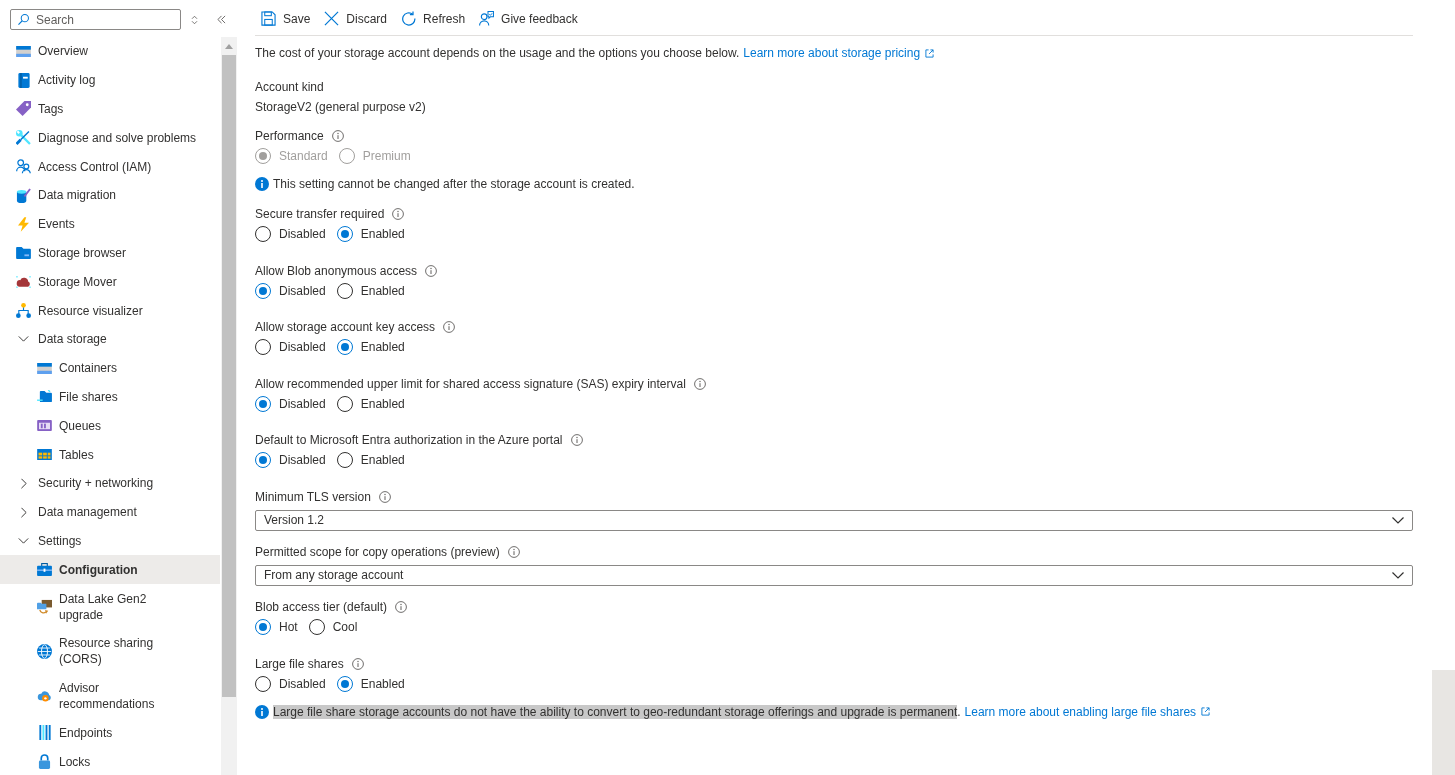 Image resolution: width=1455 pixels, height=775 pixels. Describe the element at coordinates (377, 551) in the screenshot. I see `field-label: Permitted scope for copy operations (preview)` at that location.